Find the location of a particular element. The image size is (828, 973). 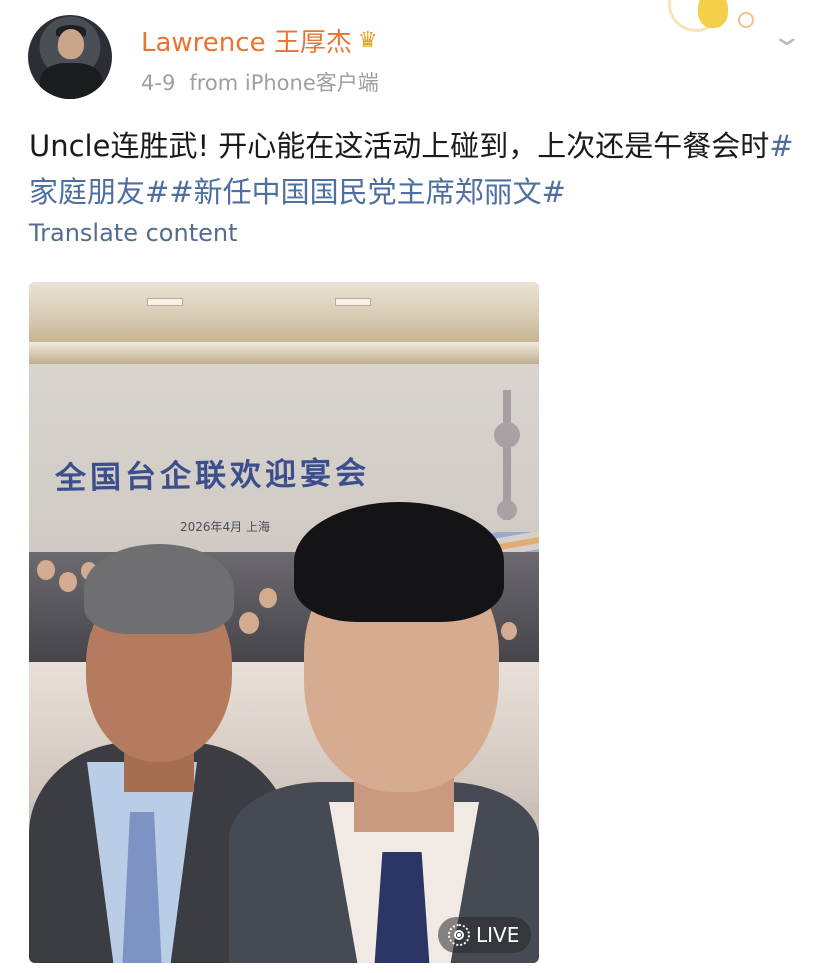

pikachu-sticker-icon is located at coordinates (711, 17).